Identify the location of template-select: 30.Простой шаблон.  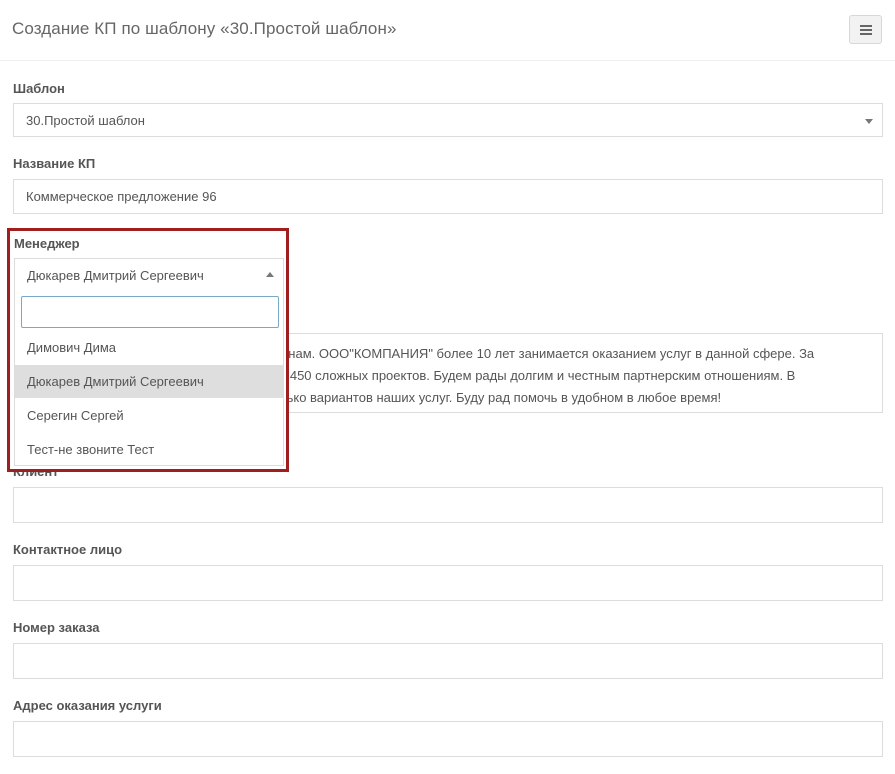
(448, 120).